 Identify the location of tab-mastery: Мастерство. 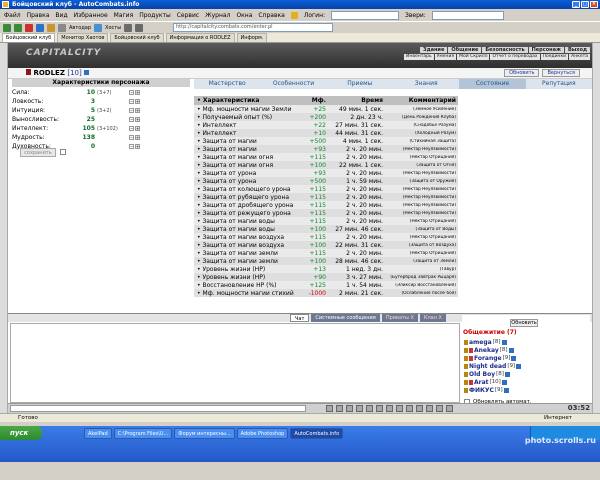
(227, 84).